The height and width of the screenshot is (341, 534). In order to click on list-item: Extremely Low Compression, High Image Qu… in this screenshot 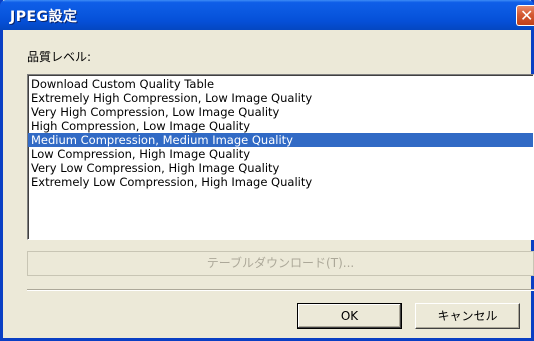, I will do `click(280, 182)`.